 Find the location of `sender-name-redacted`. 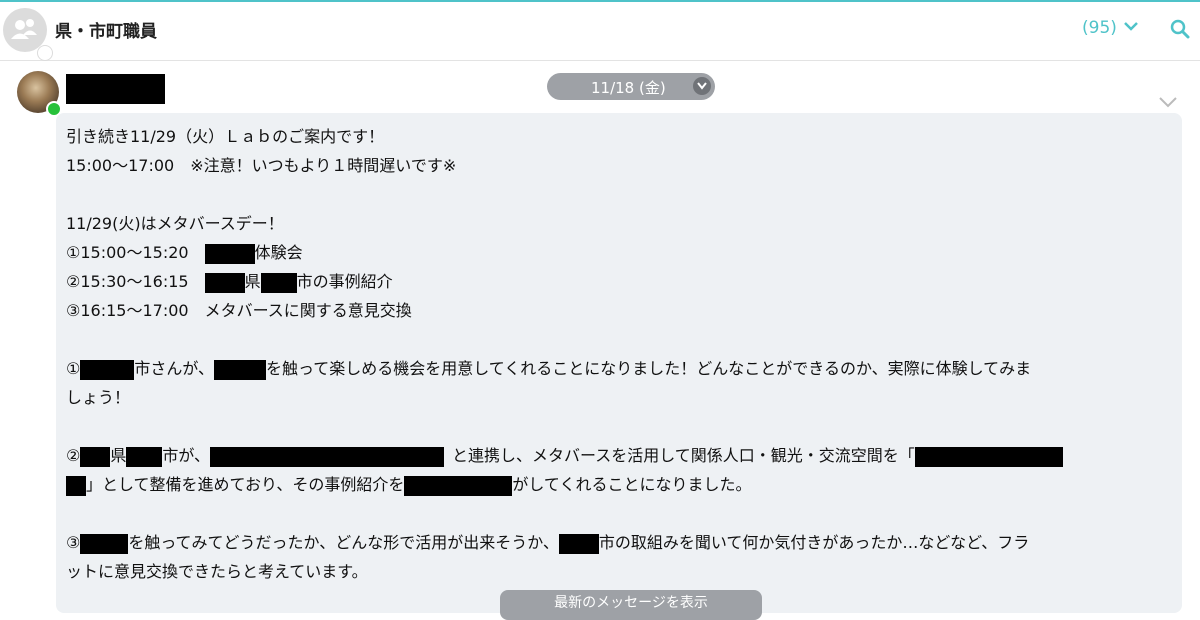

sender-name-redacted is located at coordinates (115, 89).